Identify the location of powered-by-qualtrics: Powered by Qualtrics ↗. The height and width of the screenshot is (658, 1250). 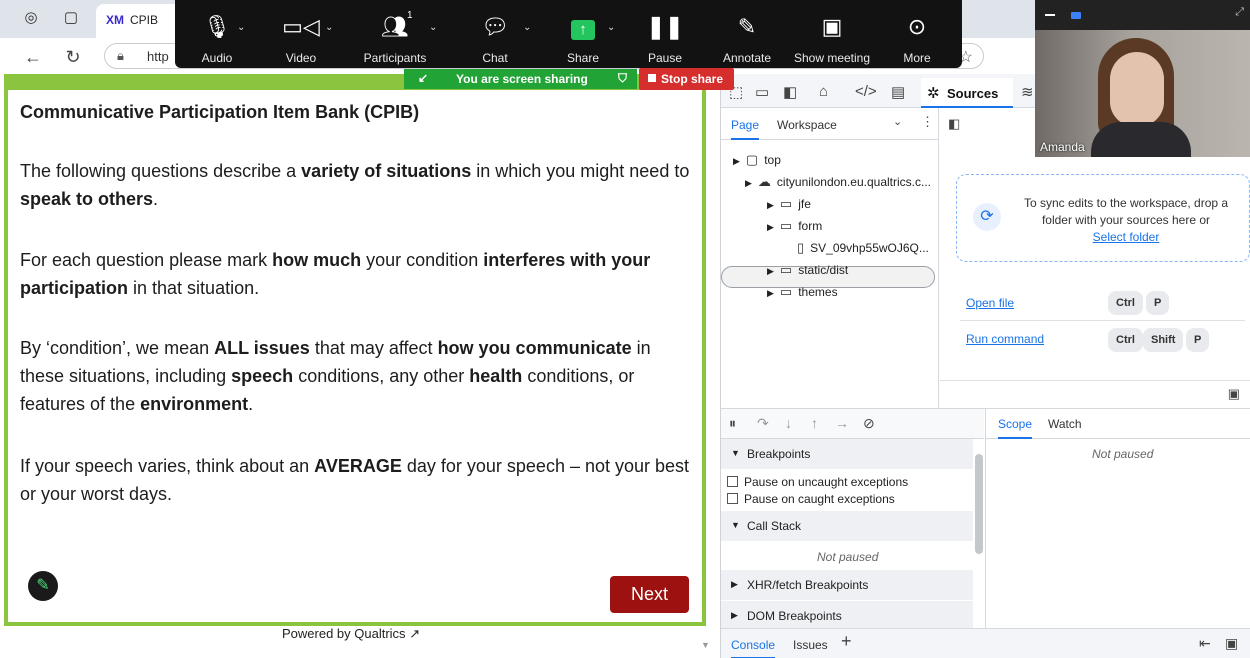
(351, 634).